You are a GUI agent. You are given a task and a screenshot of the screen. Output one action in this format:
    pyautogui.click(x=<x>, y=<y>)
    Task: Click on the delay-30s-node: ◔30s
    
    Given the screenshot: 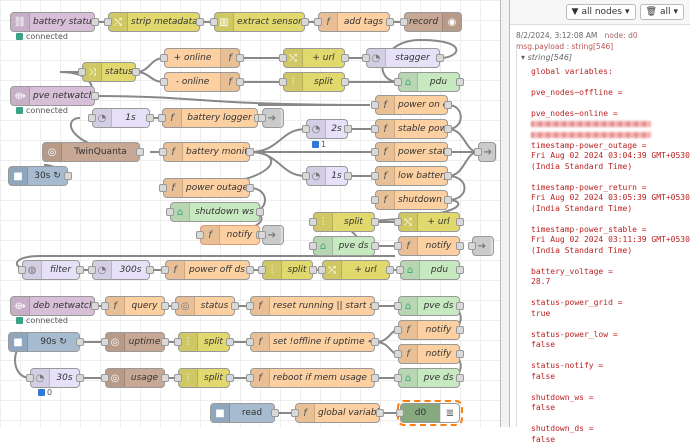 What is the action you would take?
    pyautogui.click(x=55, y=378)
    